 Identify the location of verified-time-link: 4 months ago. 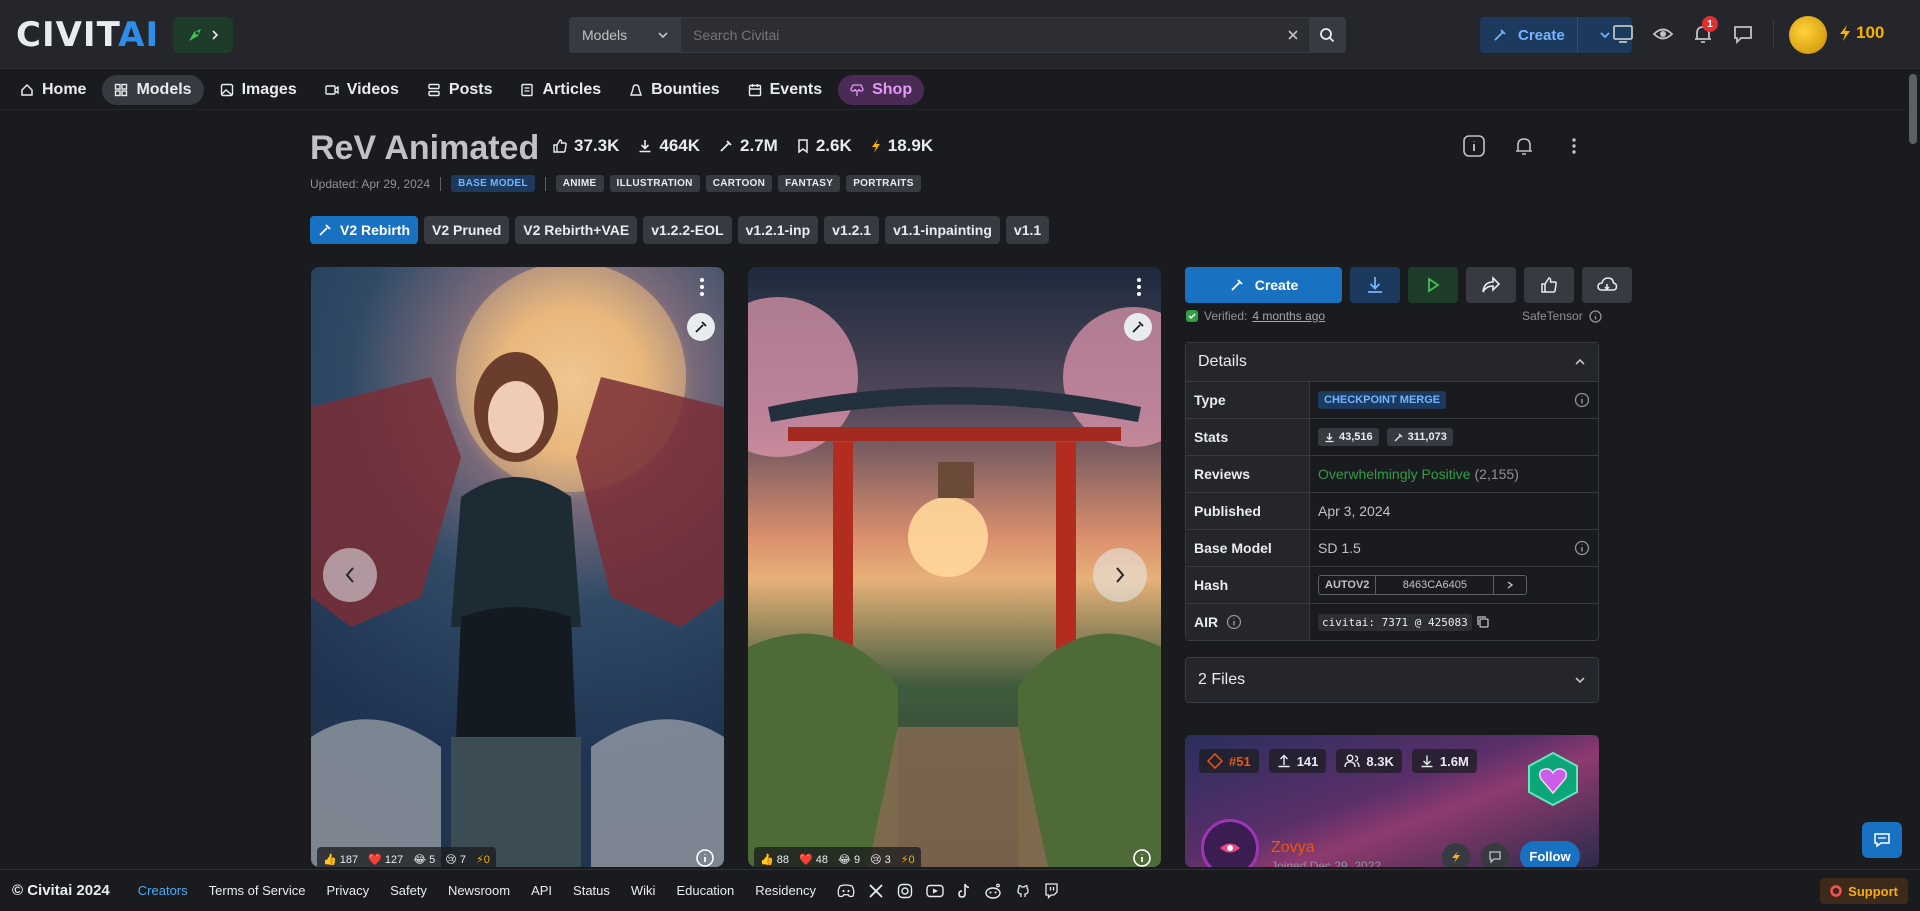
(1288, 316).